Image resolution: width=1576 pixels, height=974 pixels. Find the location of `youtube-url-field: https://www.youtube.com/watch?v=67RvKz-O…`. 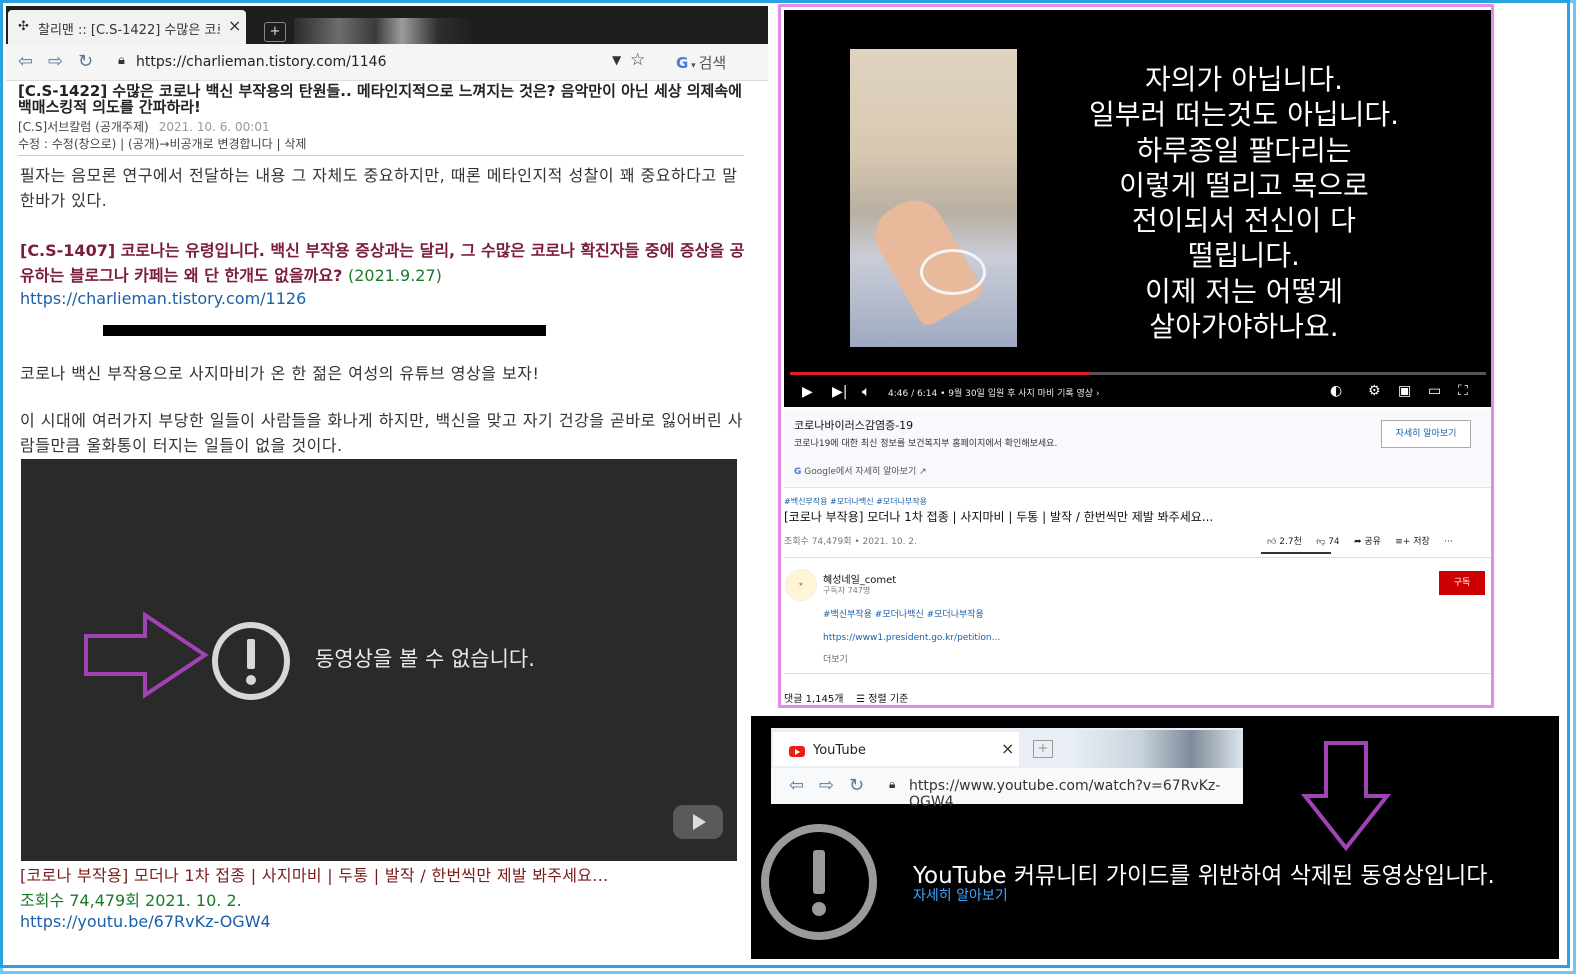

youtube-url-field: https://www.youtube.com/watch?v=67RvKz-O… is located at coordinates (1076, 794).